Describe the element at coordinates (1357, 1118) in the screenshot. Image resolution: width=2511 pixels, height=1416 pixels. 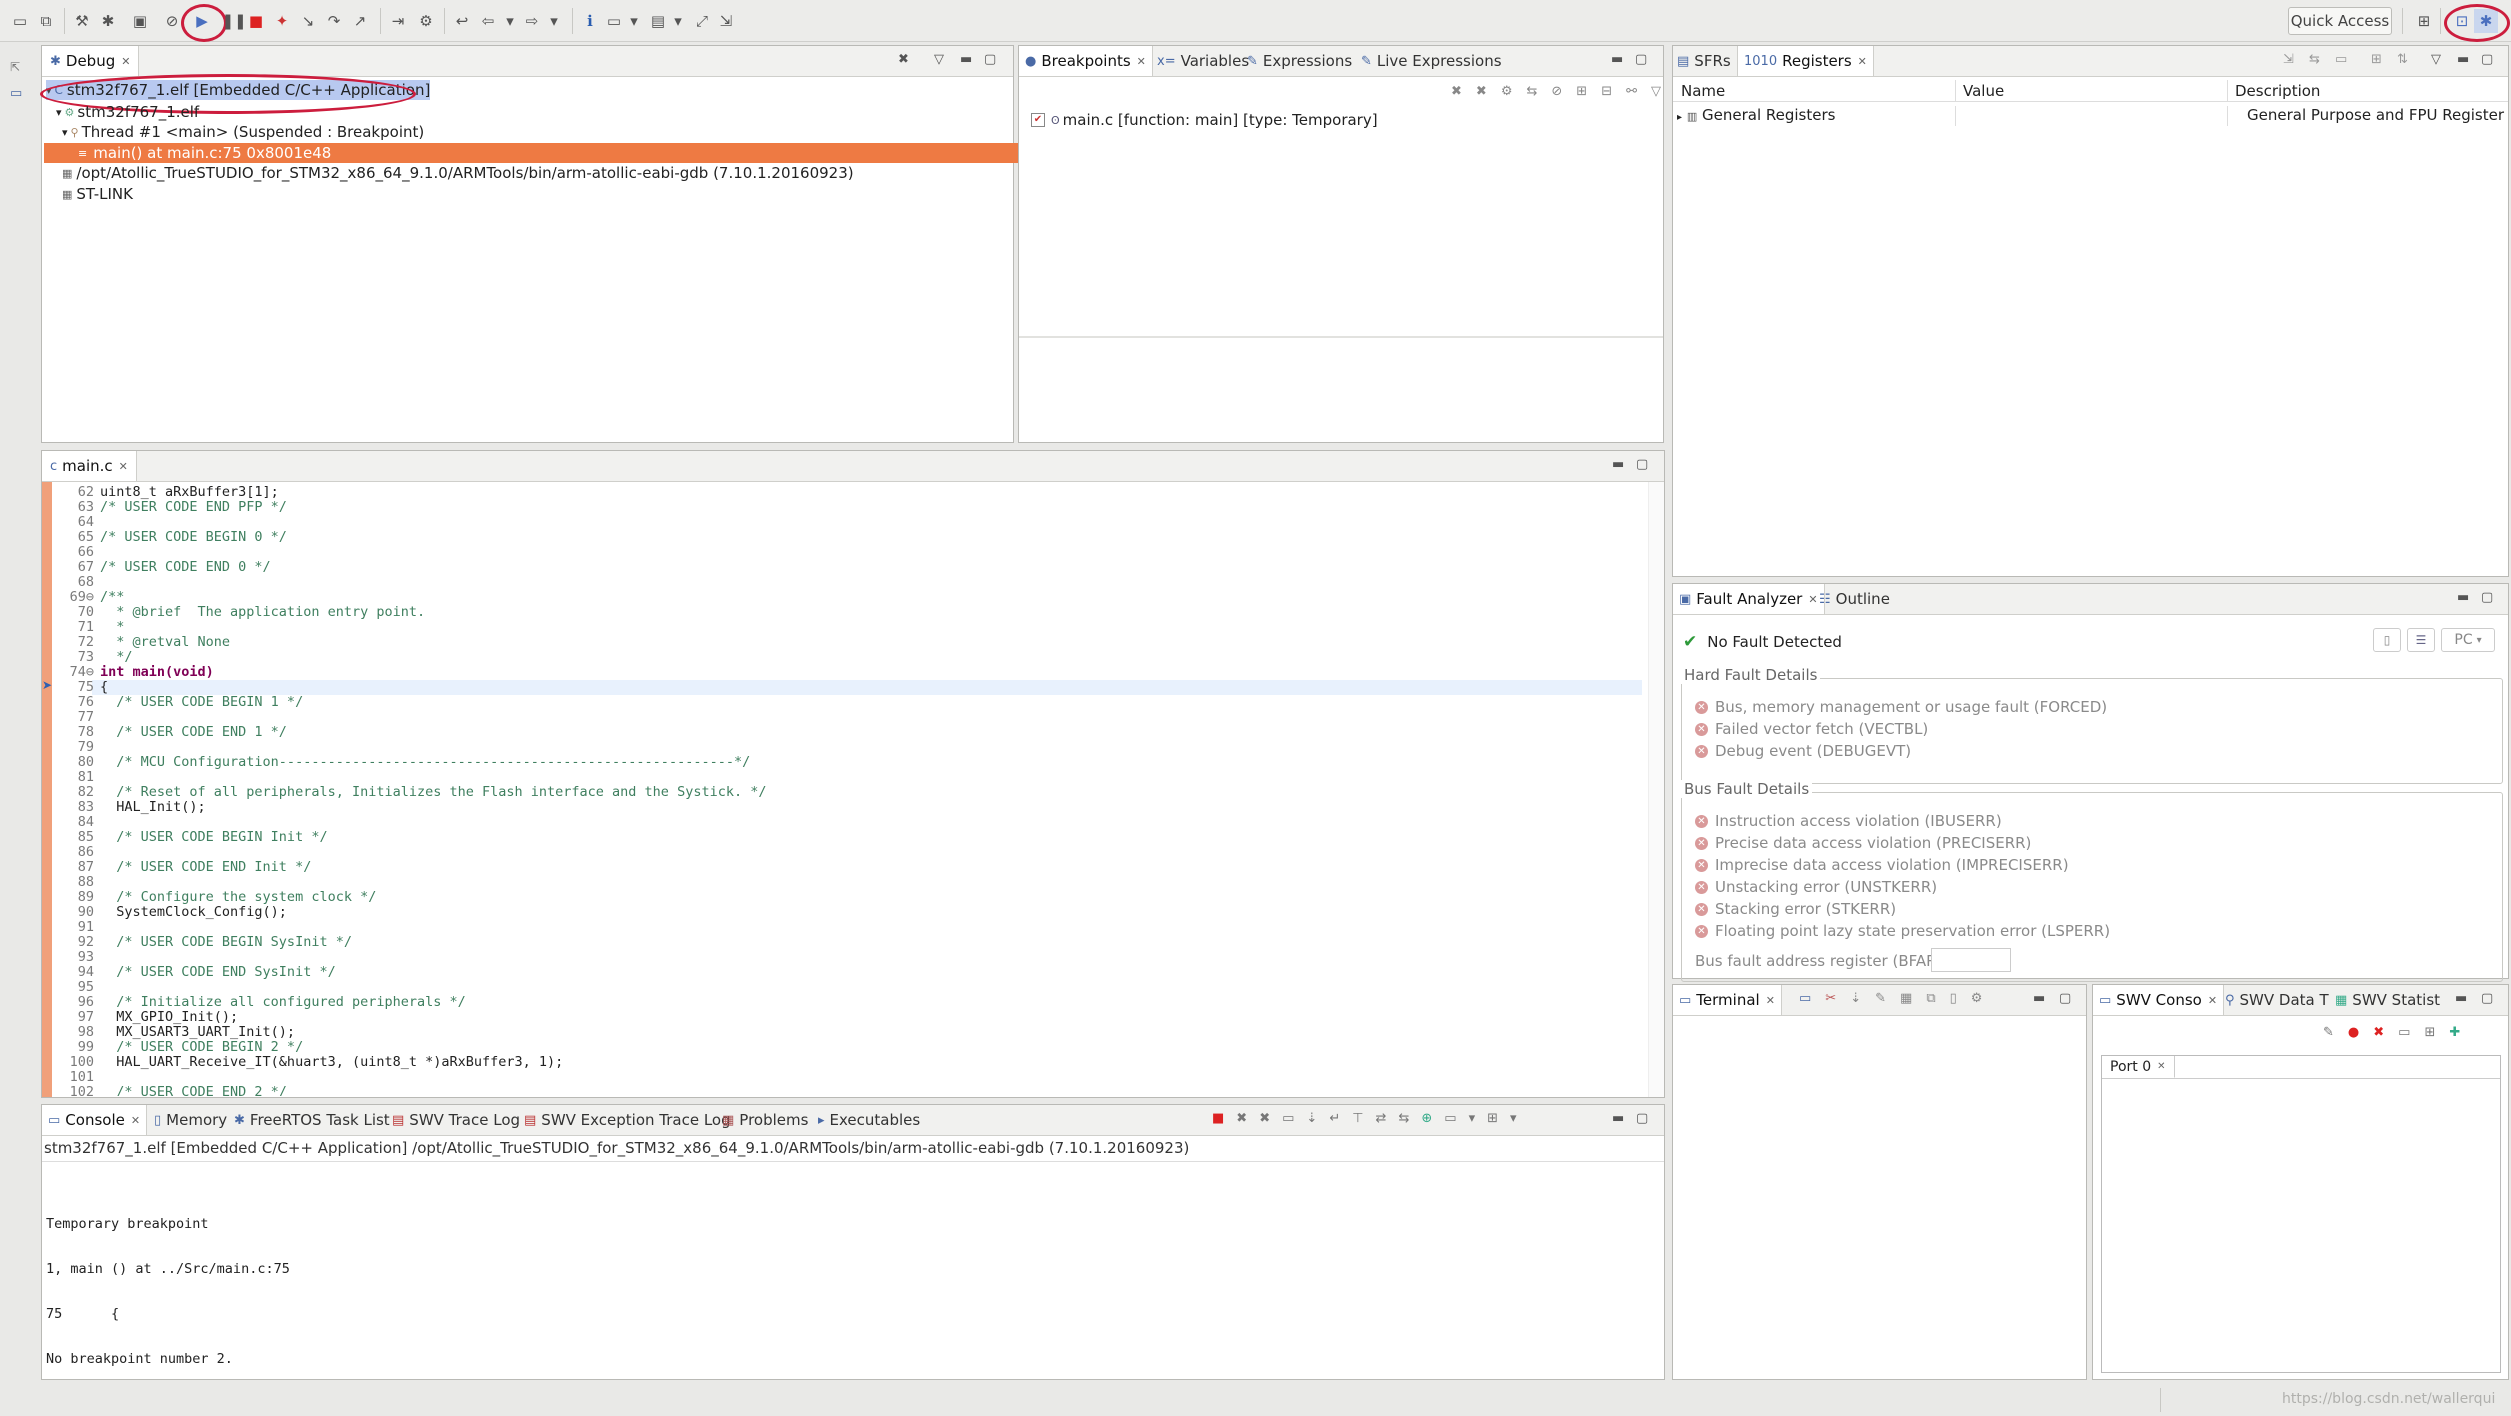
I see `pin-console-icon: ⊤` at that location.